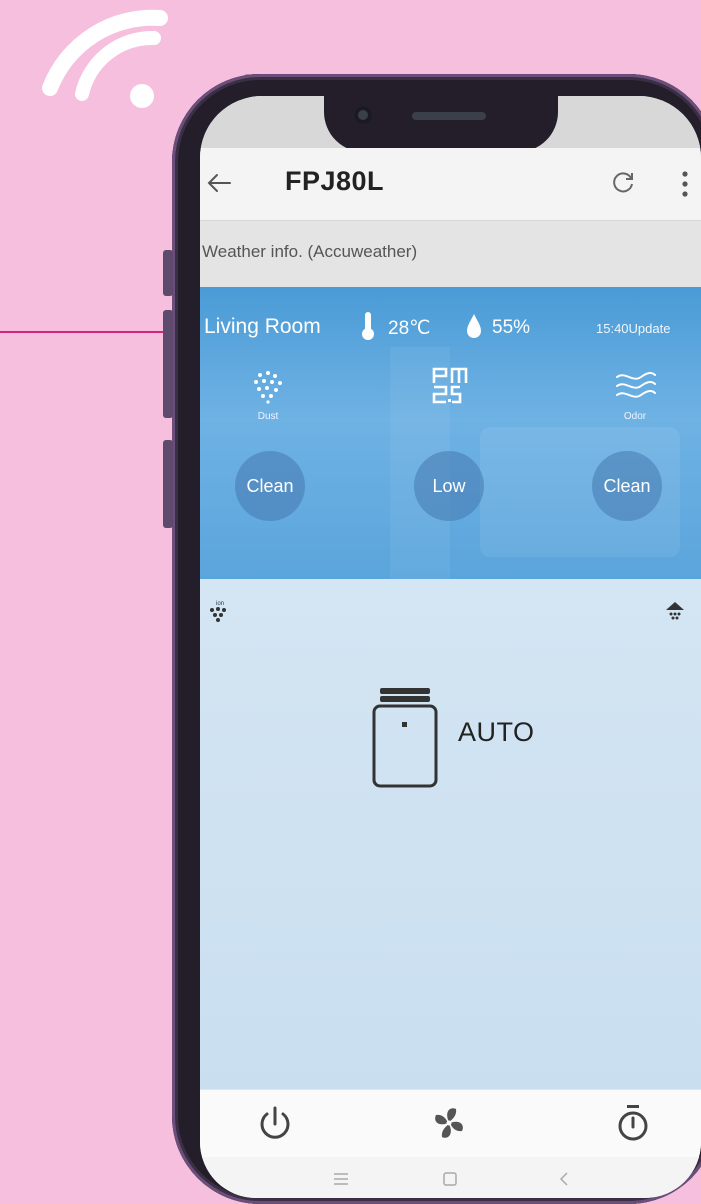 The height and width of the screenshot is (1204, 701). What do you see at coordinates (270, 486) in the screenshot?
I see `dust-level-badge: Clean` at bounding box center [270, 486].